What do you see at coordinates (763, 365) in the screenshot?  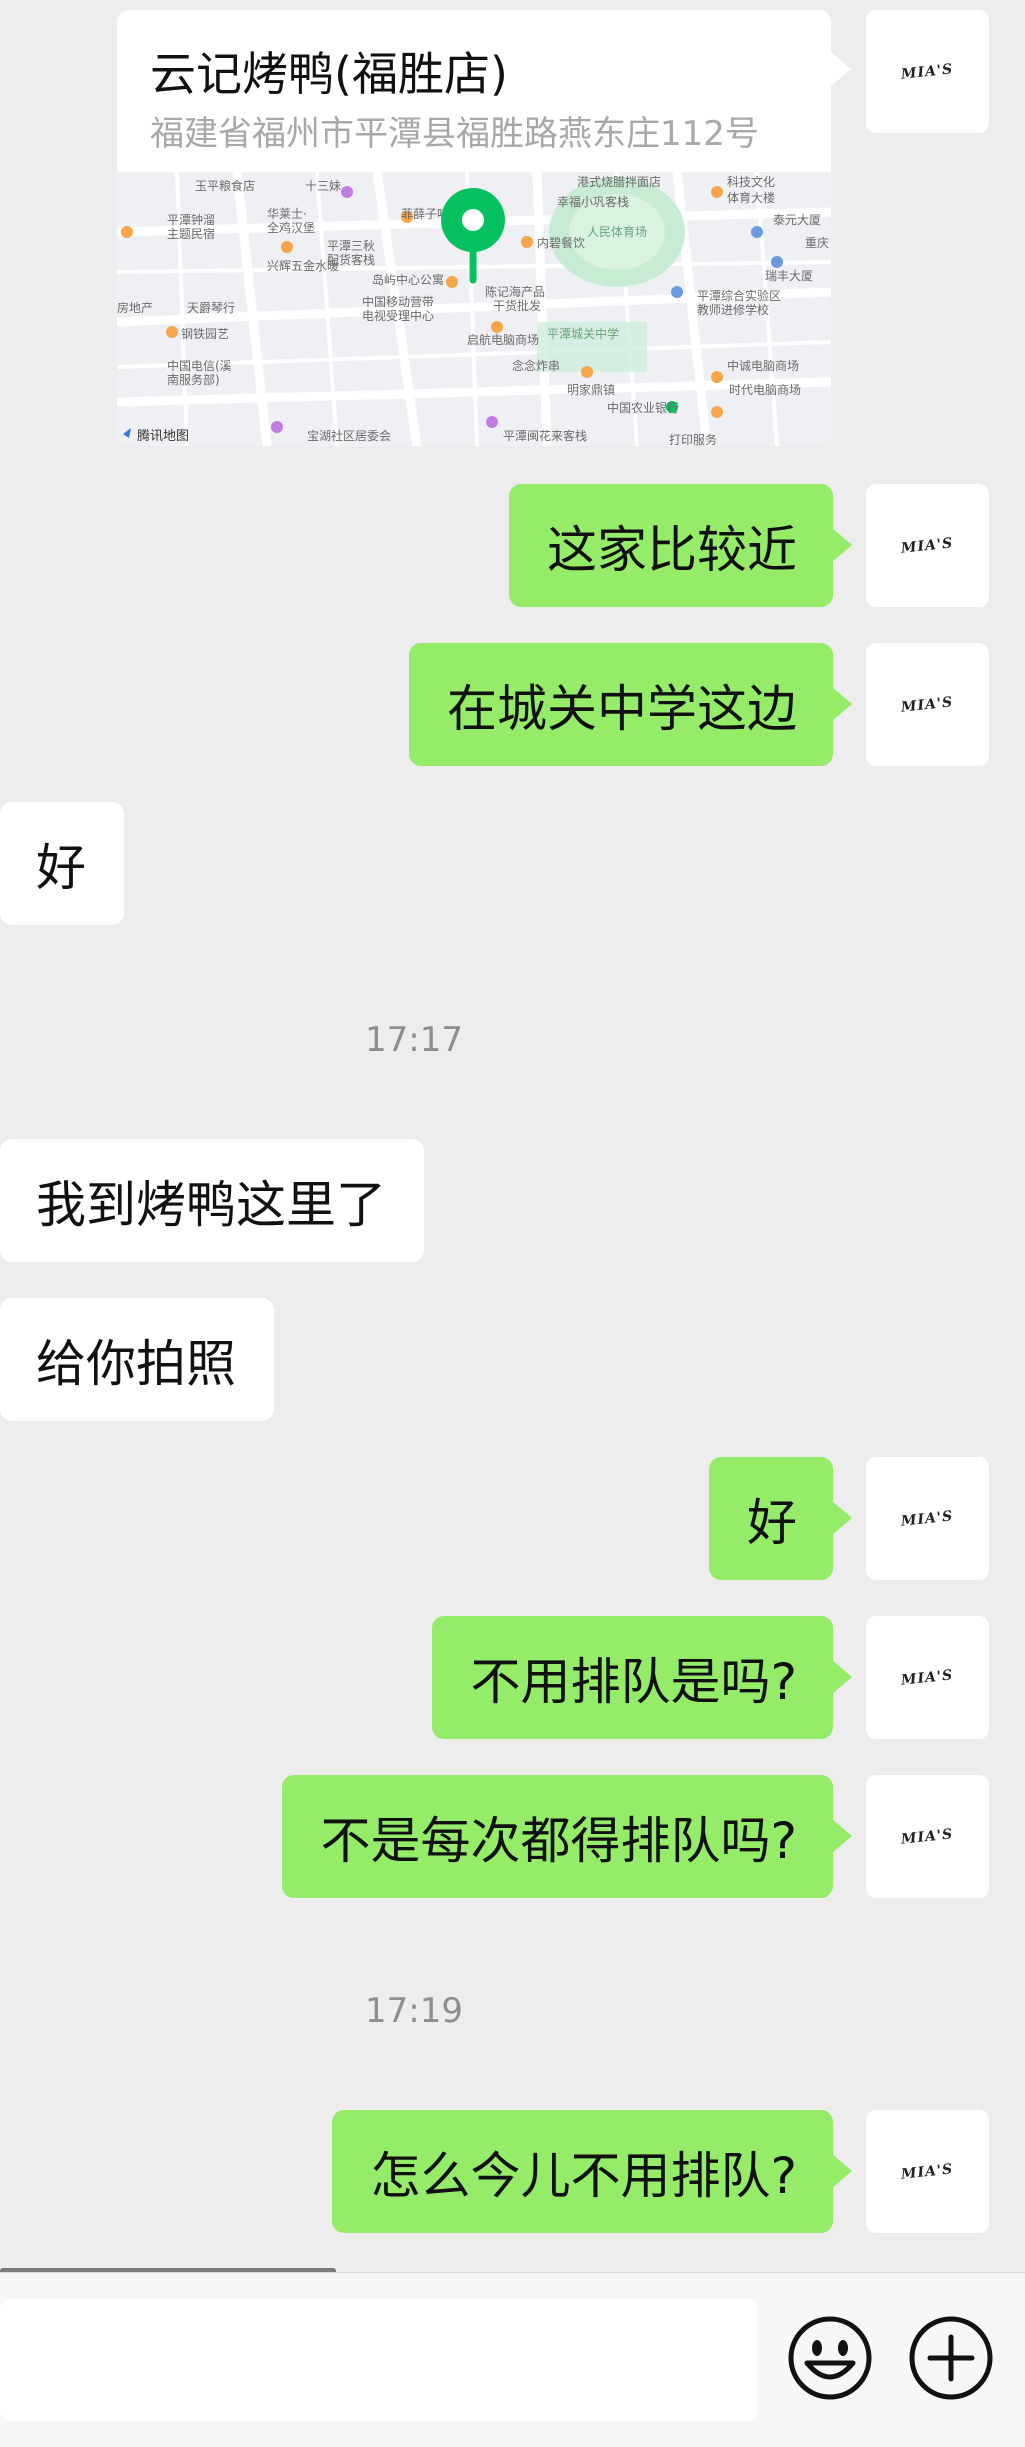 I see `svg-text: 中诚电脑商场` at bounding box center [763, 365].